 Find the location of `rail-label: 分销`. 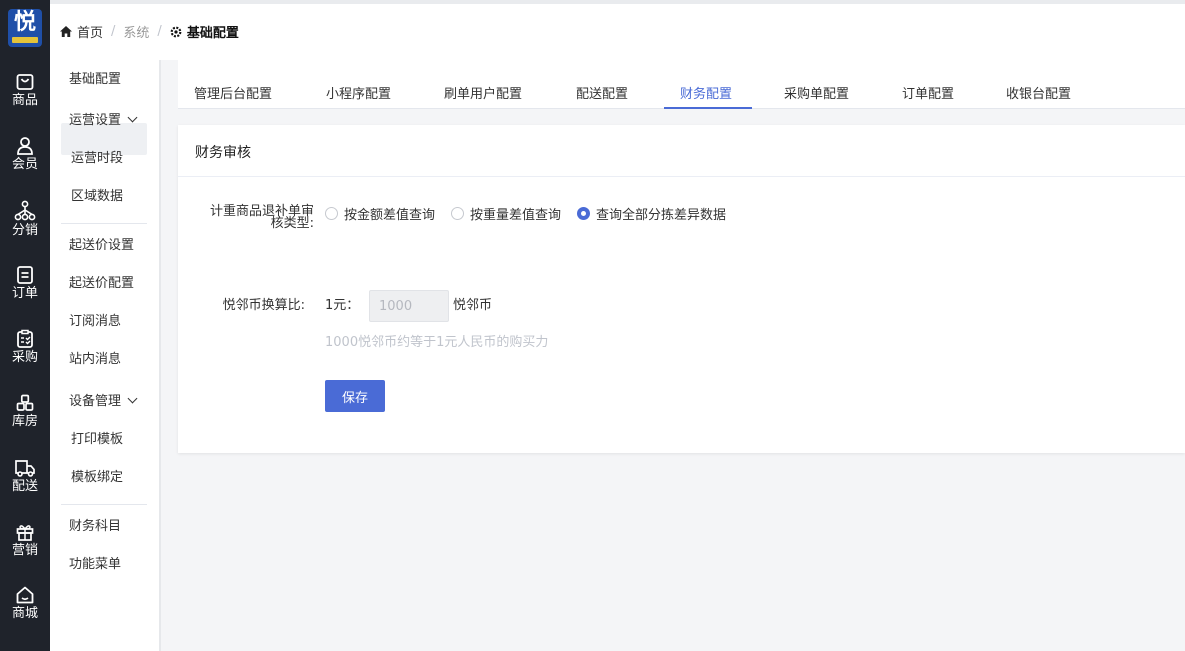

rail-label: 分销 is located at coordinates (24, 230).